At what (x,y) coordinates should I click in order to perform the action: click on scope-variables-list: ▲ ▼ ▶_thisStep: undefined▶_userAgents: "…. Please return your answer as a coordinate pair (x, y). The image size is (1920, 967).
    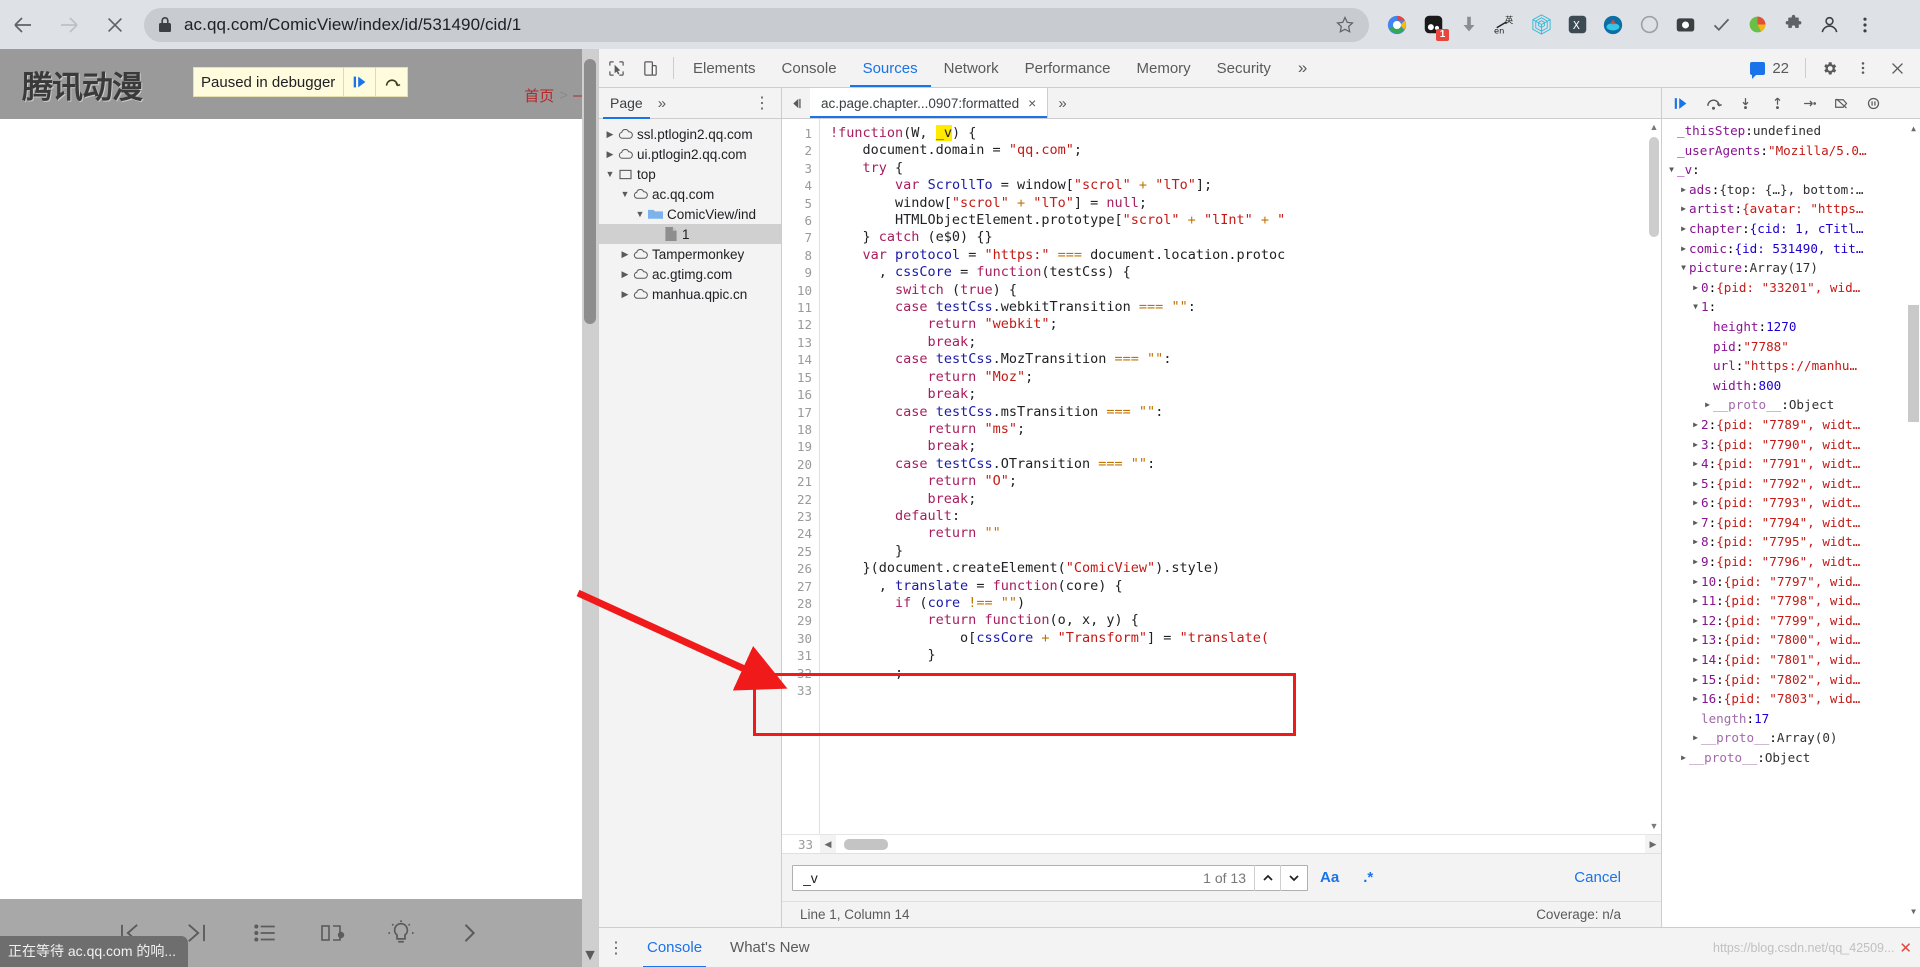
    Looking at the image, I should click on (1791, 523).